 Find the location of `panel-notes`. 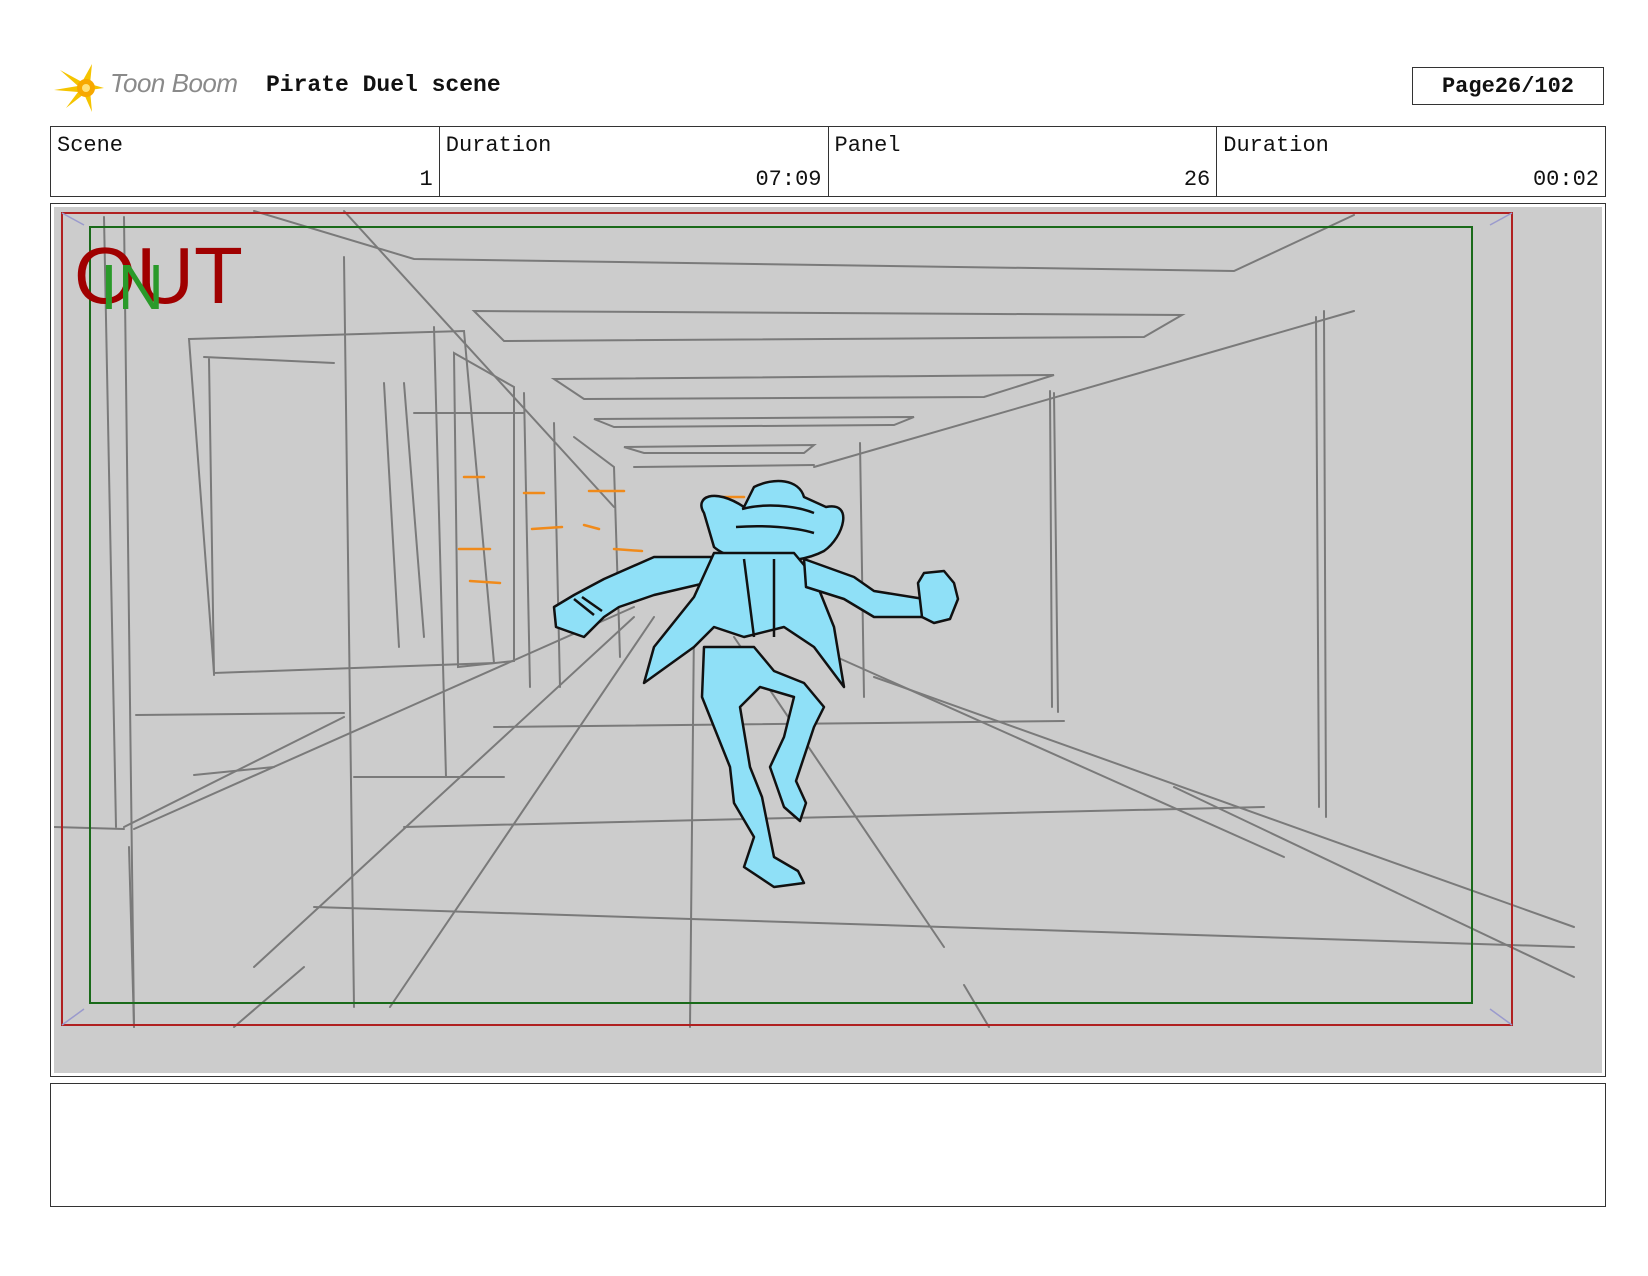

panel-notes is located at coordinates (828, 1145).